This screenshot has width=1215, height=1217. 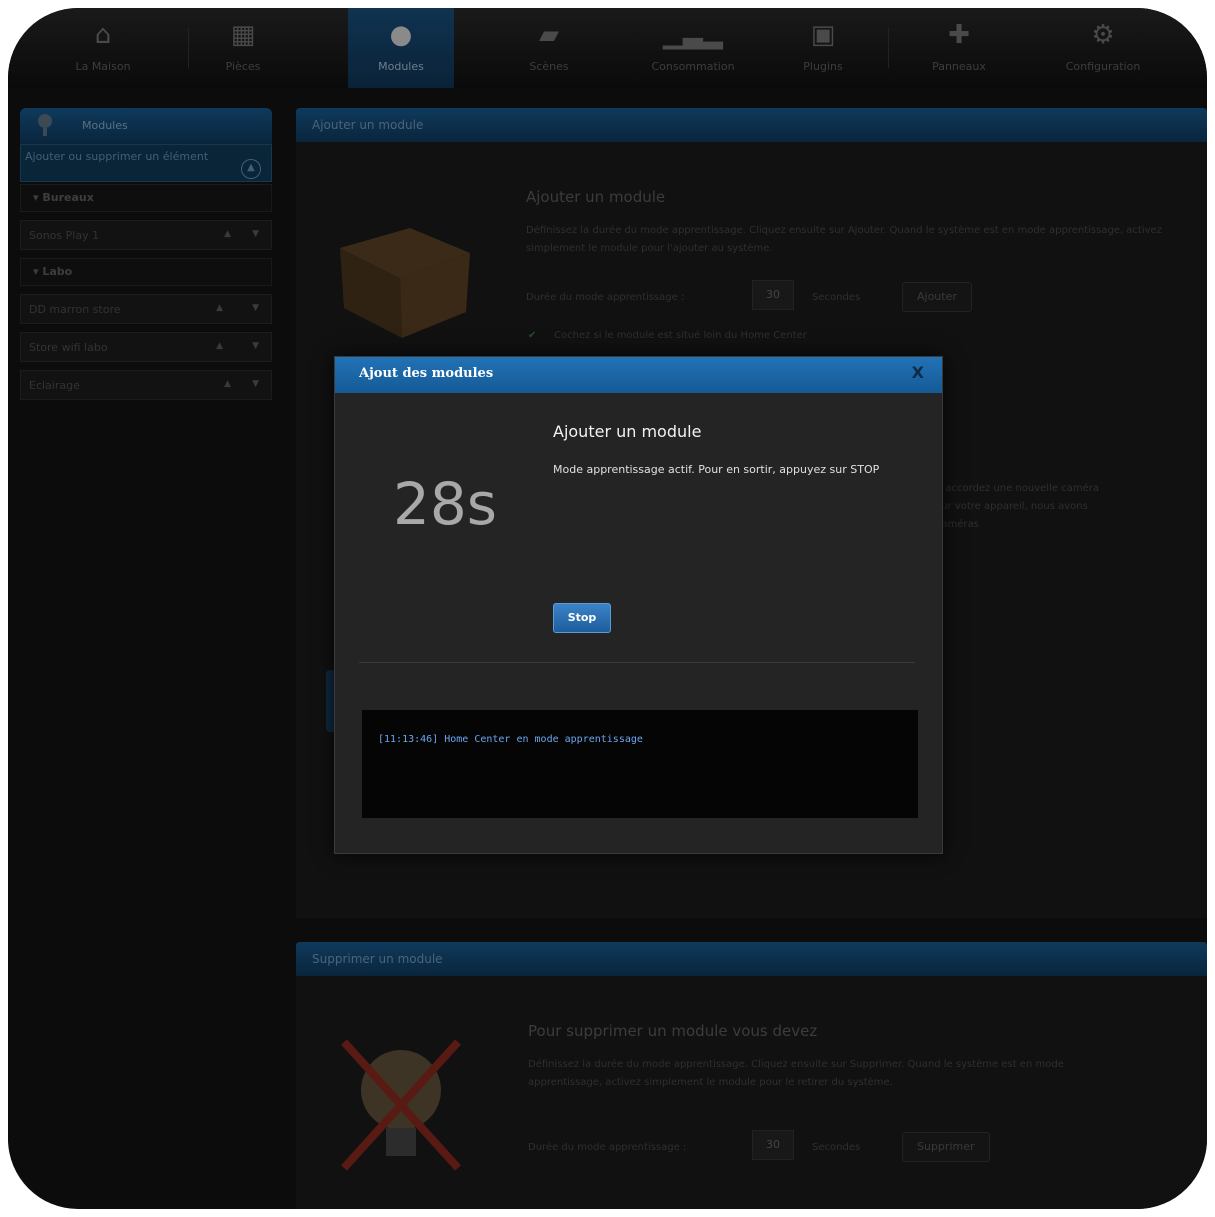 What do you see at coordinates (243, 35) in the screenshot?
I see `rooms-icon: ▦` at bounding box center [243, 35].